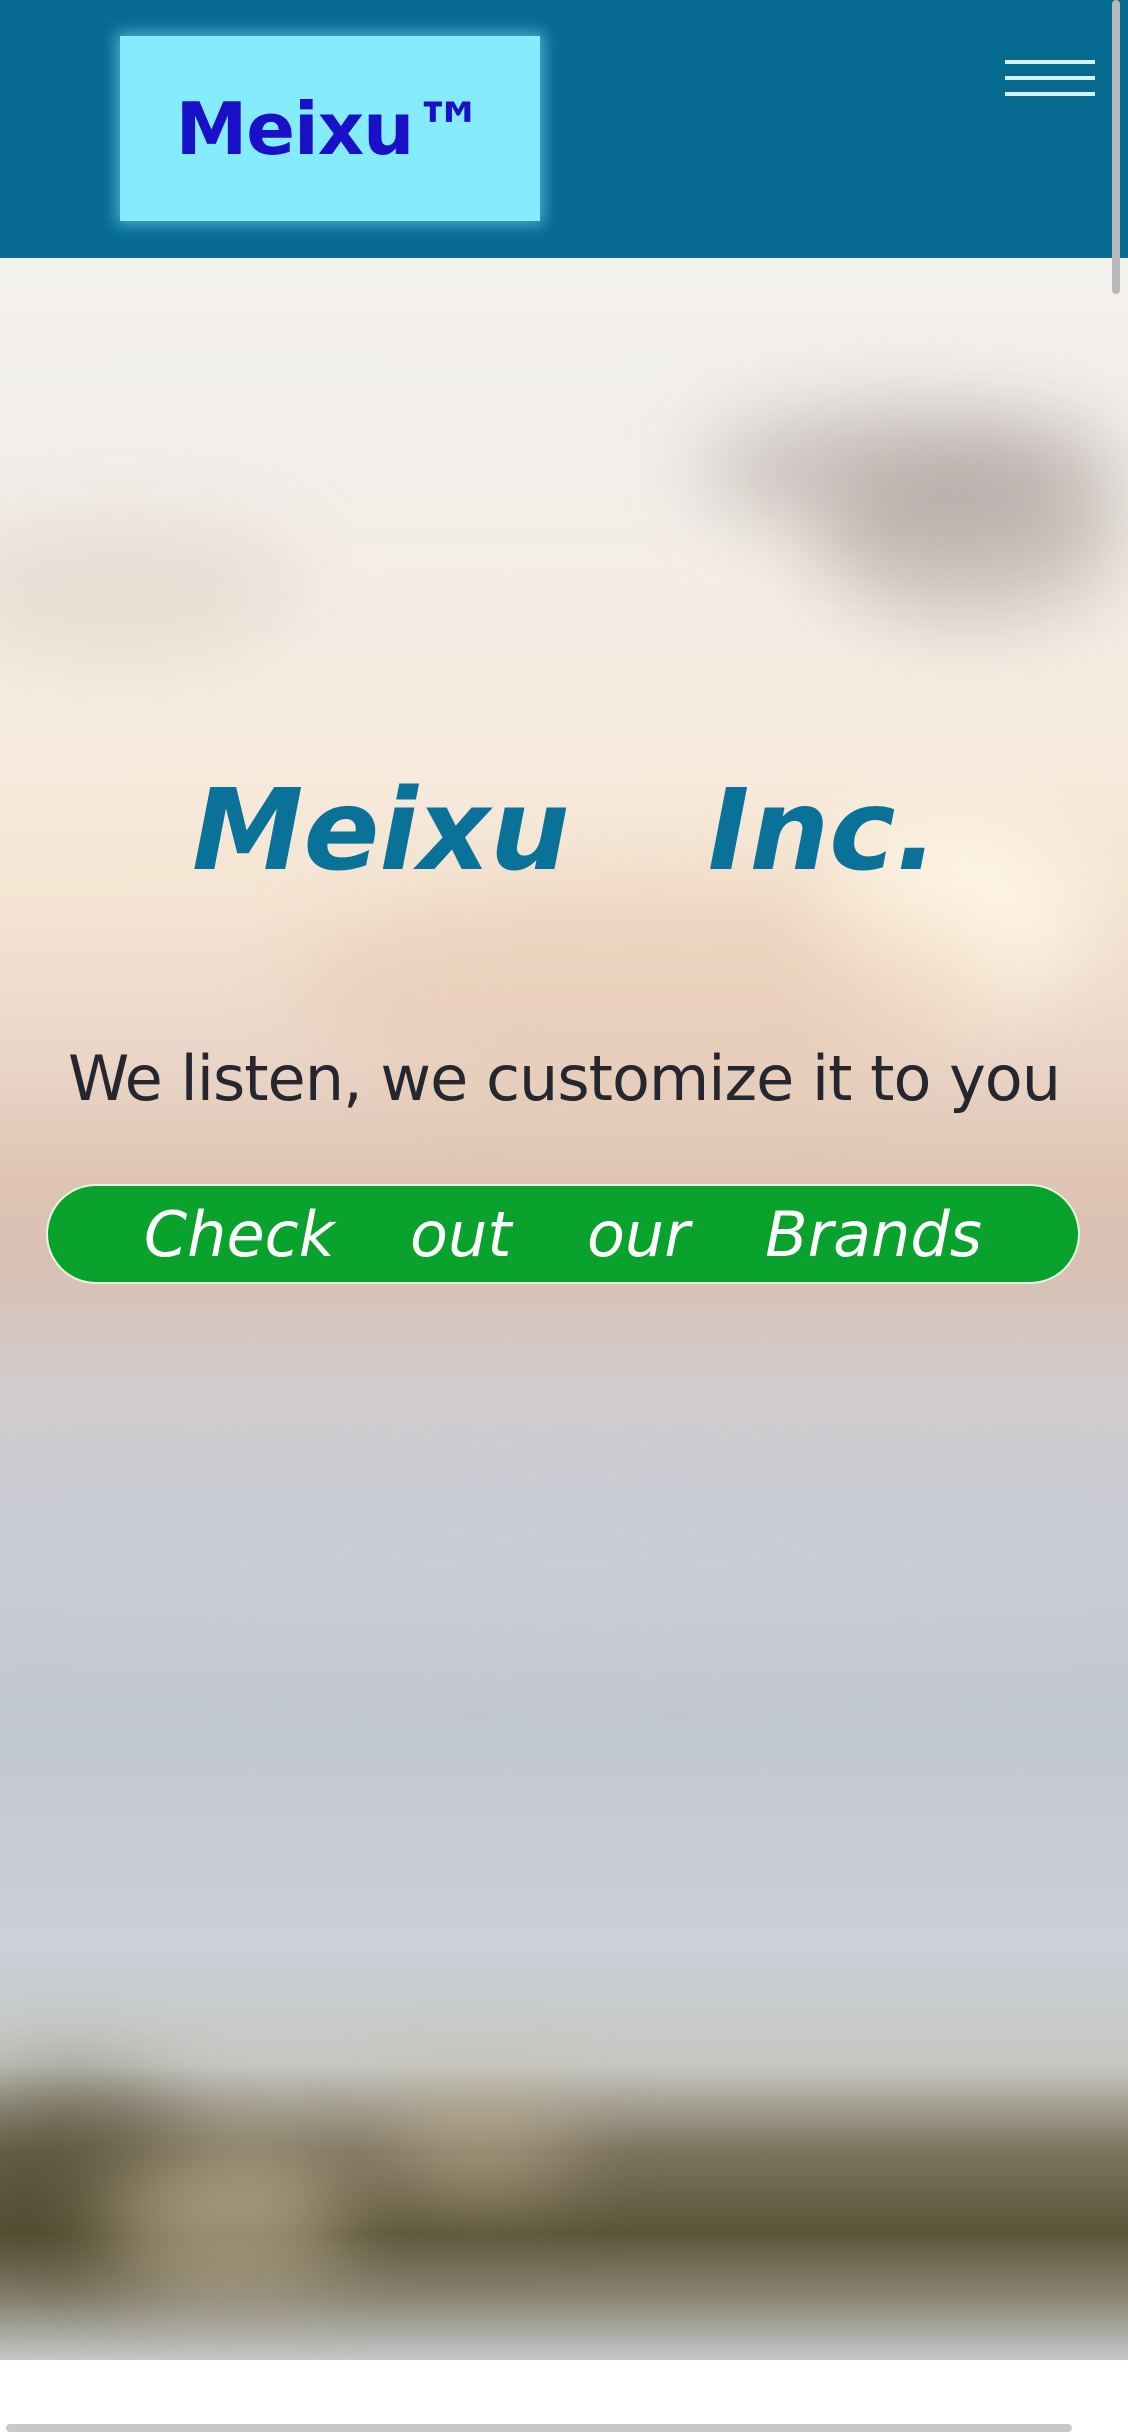 The image size is (1128, 2436). I want to click on site-header: Meixu™, so click(564, 129).